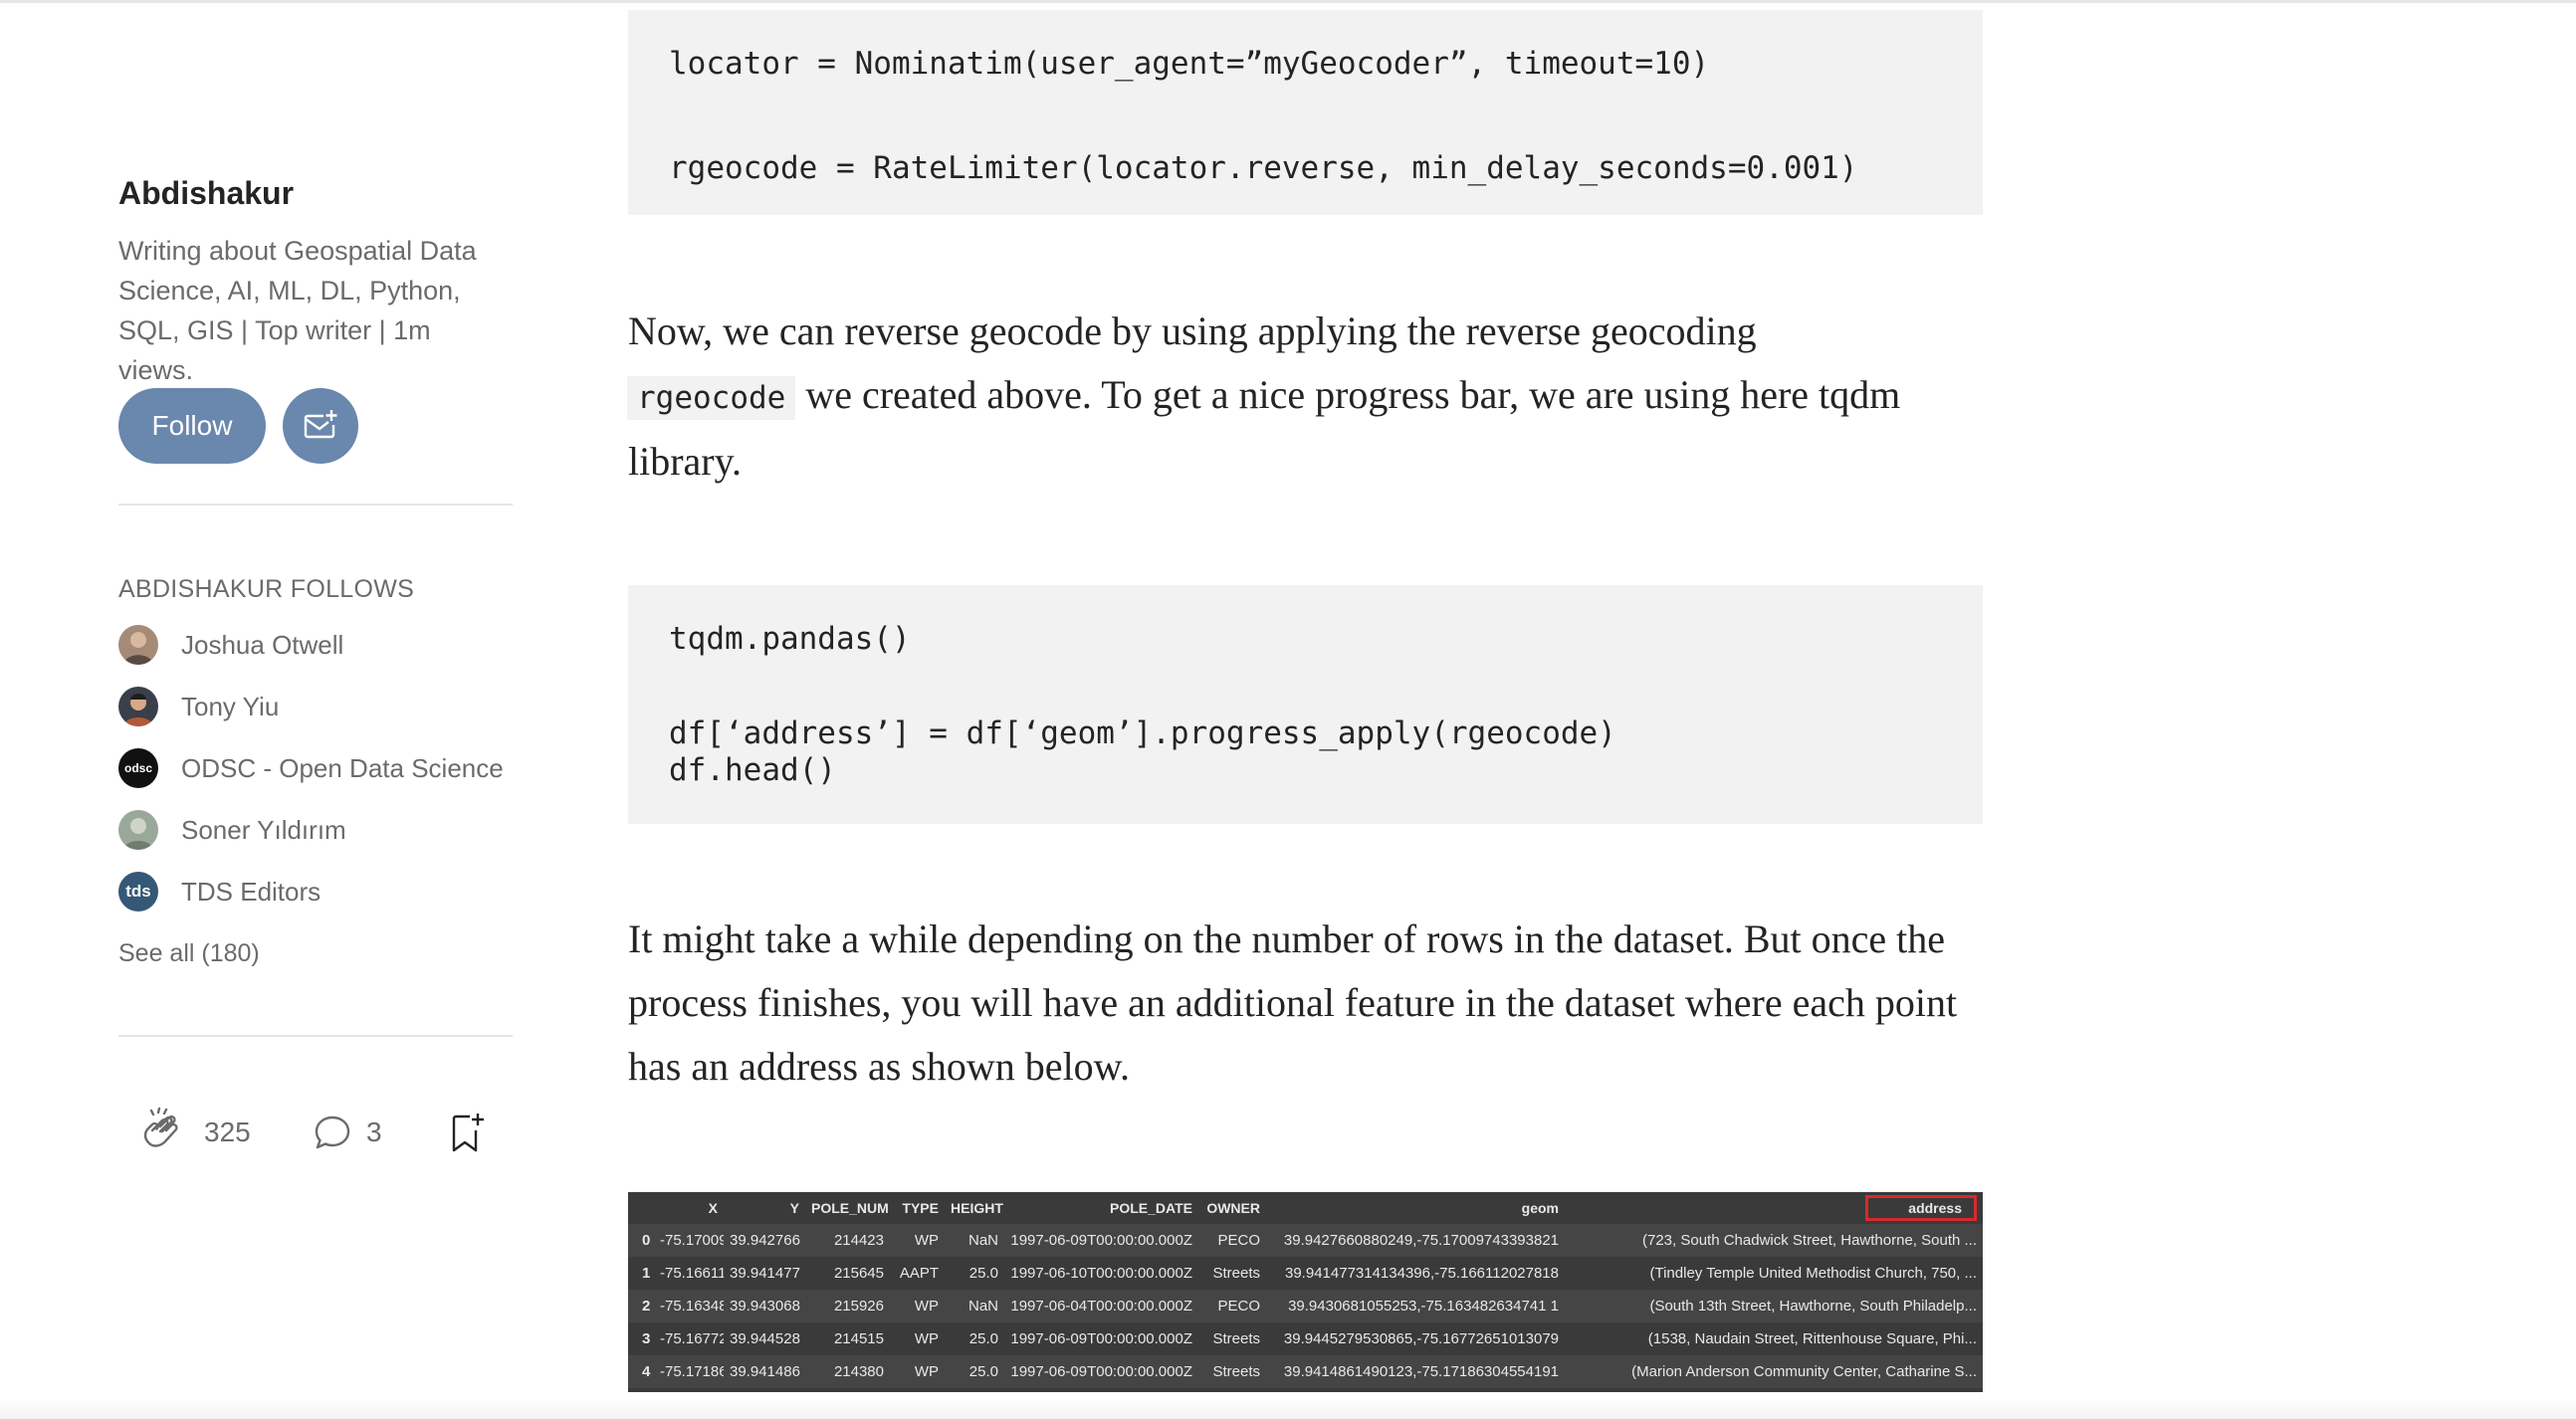 The height and width of the screenshot is (1419, 2576). I want to click on table-cell: 39.941486, so click(765, 1371).